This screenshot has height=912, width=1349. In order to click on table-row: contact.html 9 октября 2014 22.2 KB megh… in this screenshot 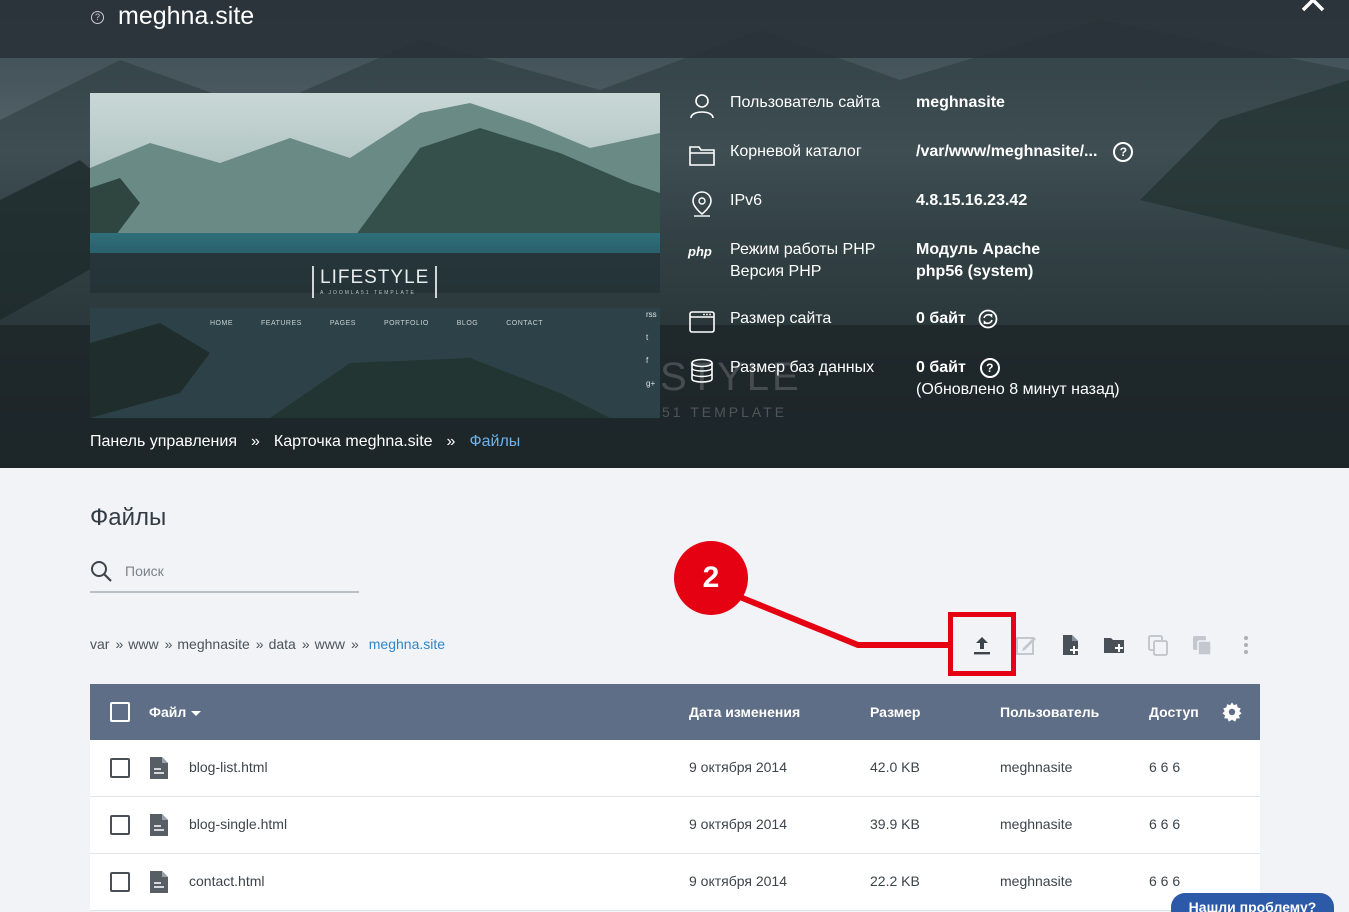, I will do `click(675, 882)`.